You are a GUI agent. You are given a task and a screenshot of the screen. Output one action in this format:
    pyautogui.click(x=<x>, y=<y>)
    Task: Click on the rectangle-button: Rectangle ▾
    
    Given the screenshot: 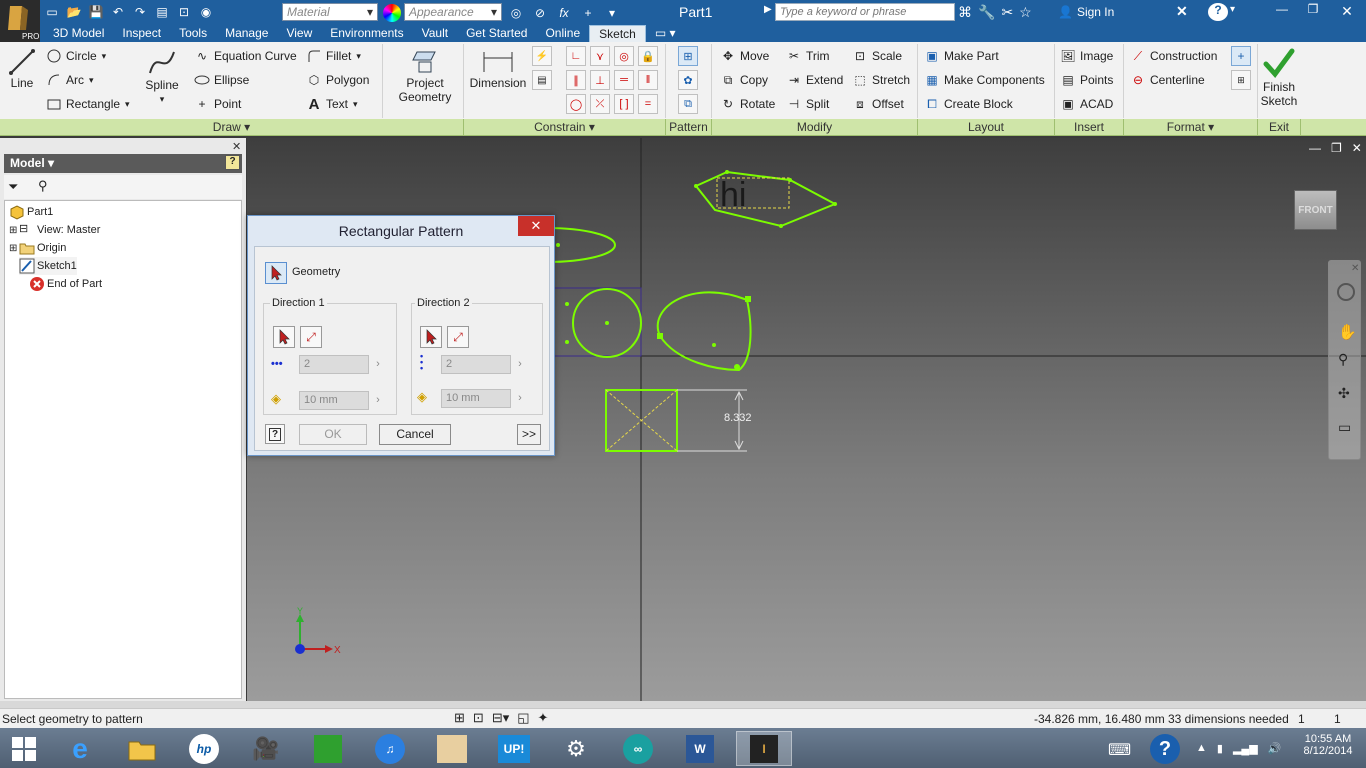 What is the action you would take?
    pyautogui.click(x=88, y=104)
    